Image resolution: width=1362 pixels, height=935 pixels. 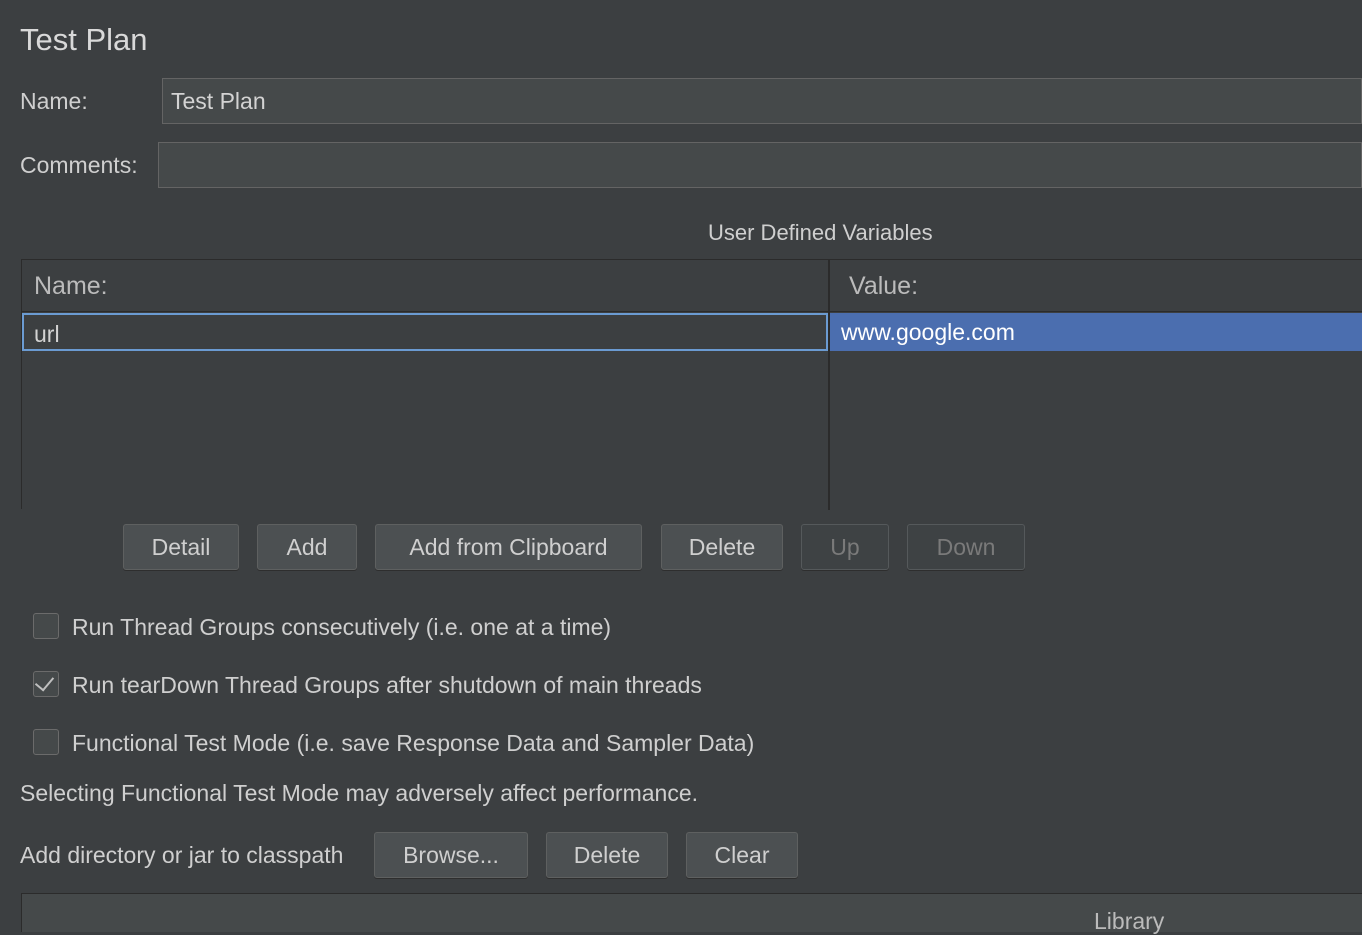 I want to click on functional-mode-checkbox, so click(x=46, y=742).